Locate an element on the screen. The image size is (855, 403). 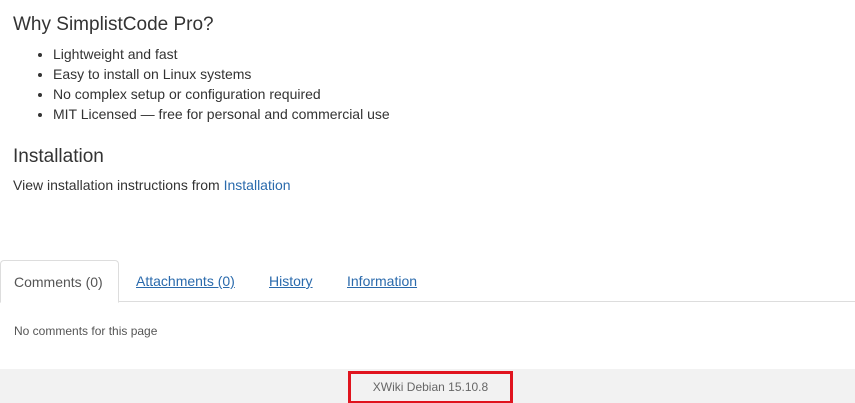
installation-heading: Installation is located at coordinates (58, 156).